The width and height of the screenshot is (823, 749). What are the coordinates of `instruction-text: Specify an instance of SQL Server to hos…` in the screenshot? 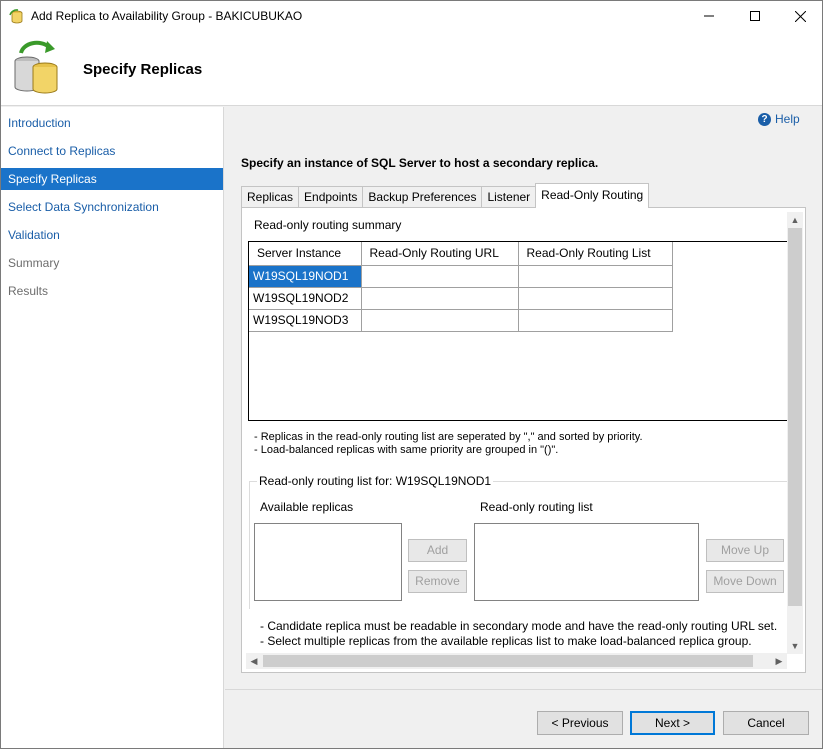 It's located at (420, 163).